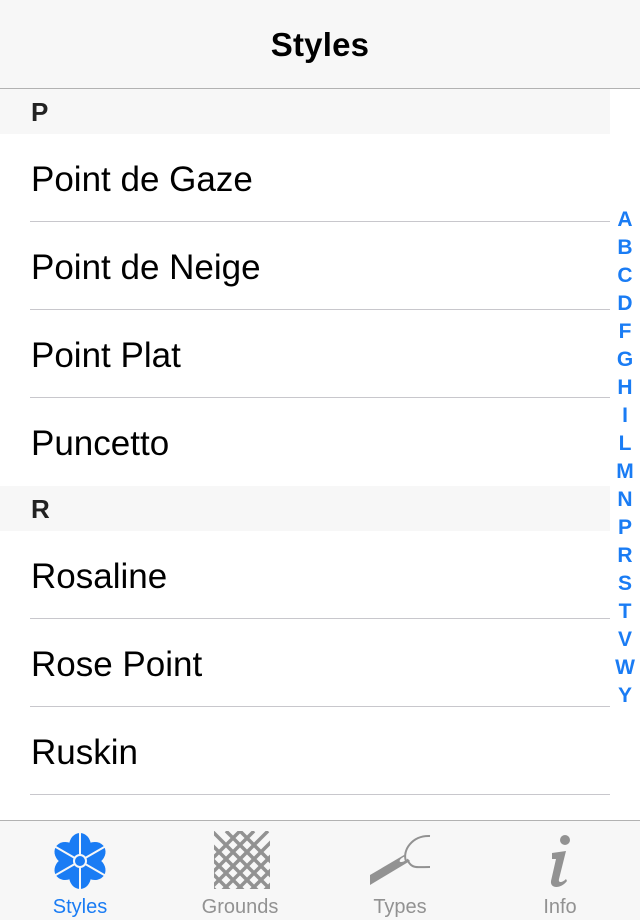  Describe the element at coordinates (80, 907) in the screenshot. I see `tab-label: Styles` at that location.